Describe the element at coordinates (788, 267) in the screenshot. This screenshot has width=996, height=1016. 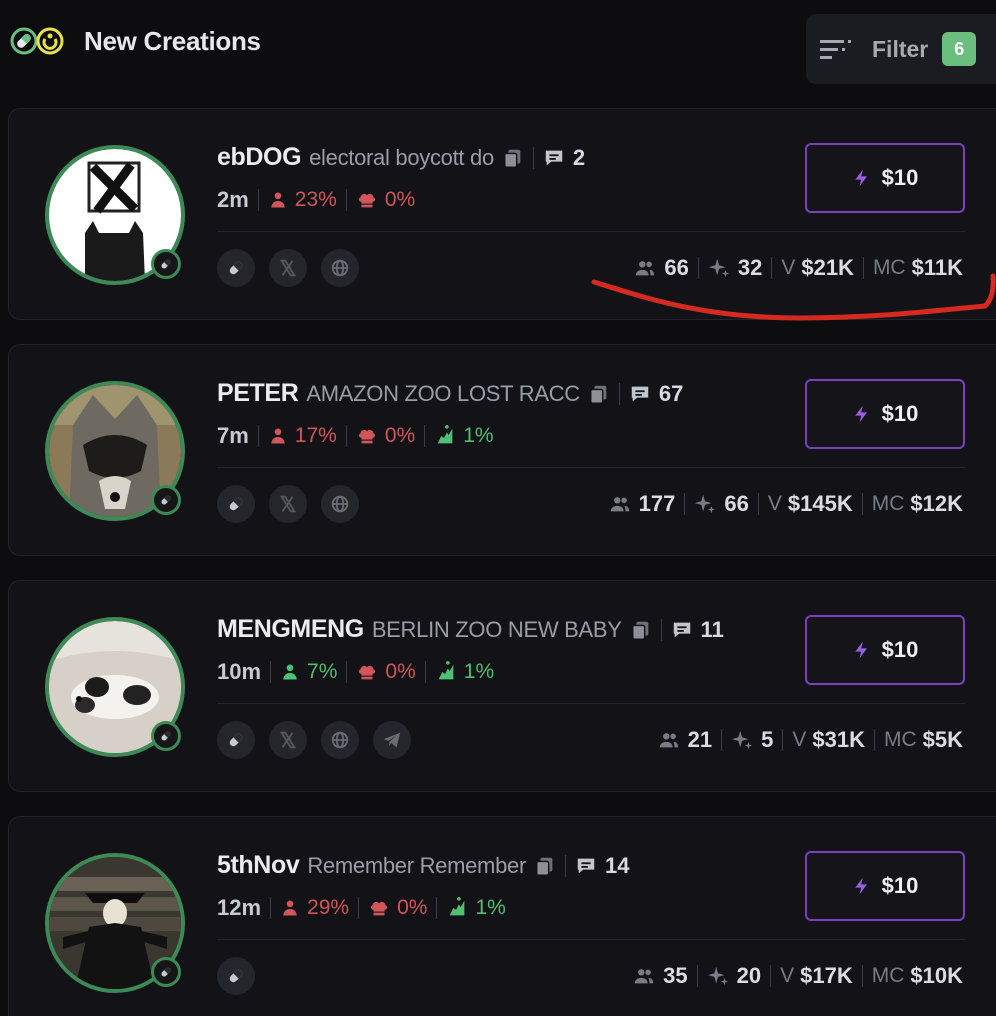
I see `volume-label: V` at that location.